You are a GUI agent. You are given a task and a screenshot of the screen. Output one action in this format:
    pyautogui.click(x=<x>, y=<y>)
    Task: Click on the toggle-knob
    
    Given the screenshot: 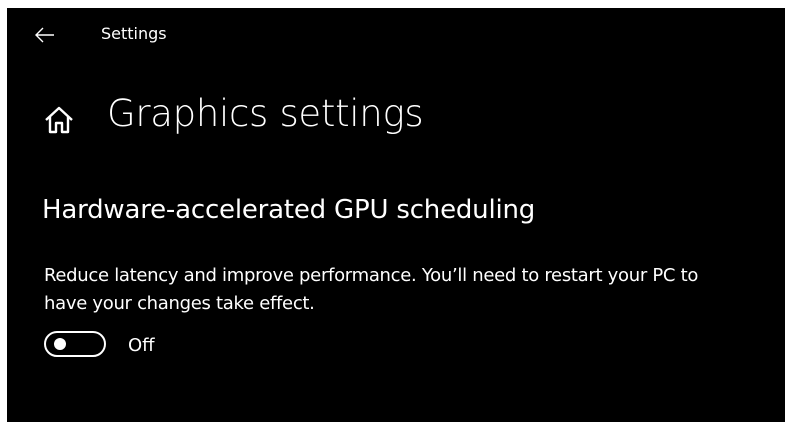 What is the action you would take?
    pyautogui.click(x=60, y=344)
    